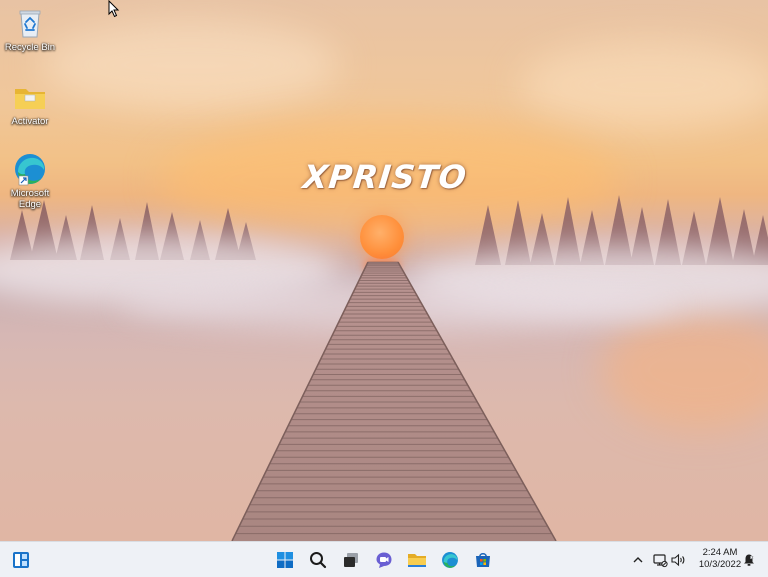  Describe the element at coordinates (30, 23) in the screenshot. I see `recycle-bin-icon` at that location.